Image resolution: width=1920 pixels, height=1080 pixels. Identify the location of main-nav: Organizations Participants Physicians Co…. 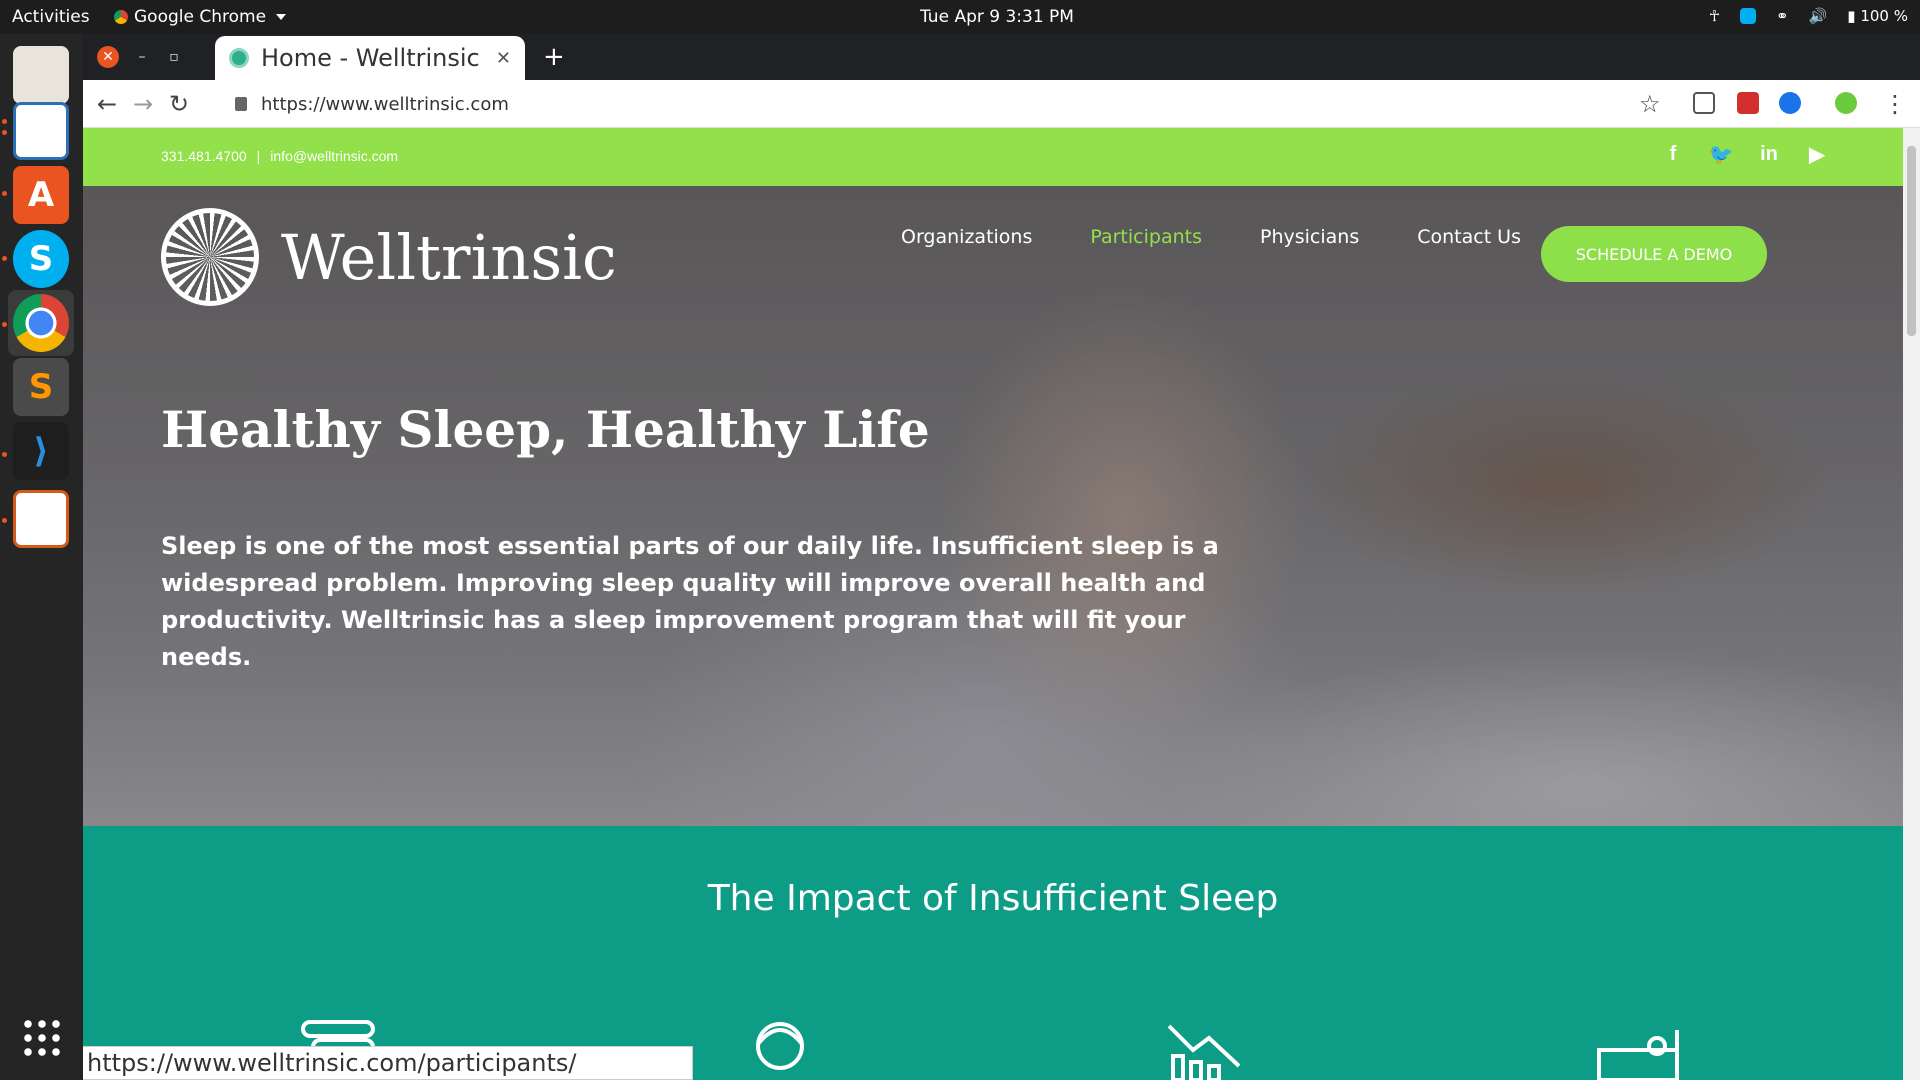
(1211, 237).